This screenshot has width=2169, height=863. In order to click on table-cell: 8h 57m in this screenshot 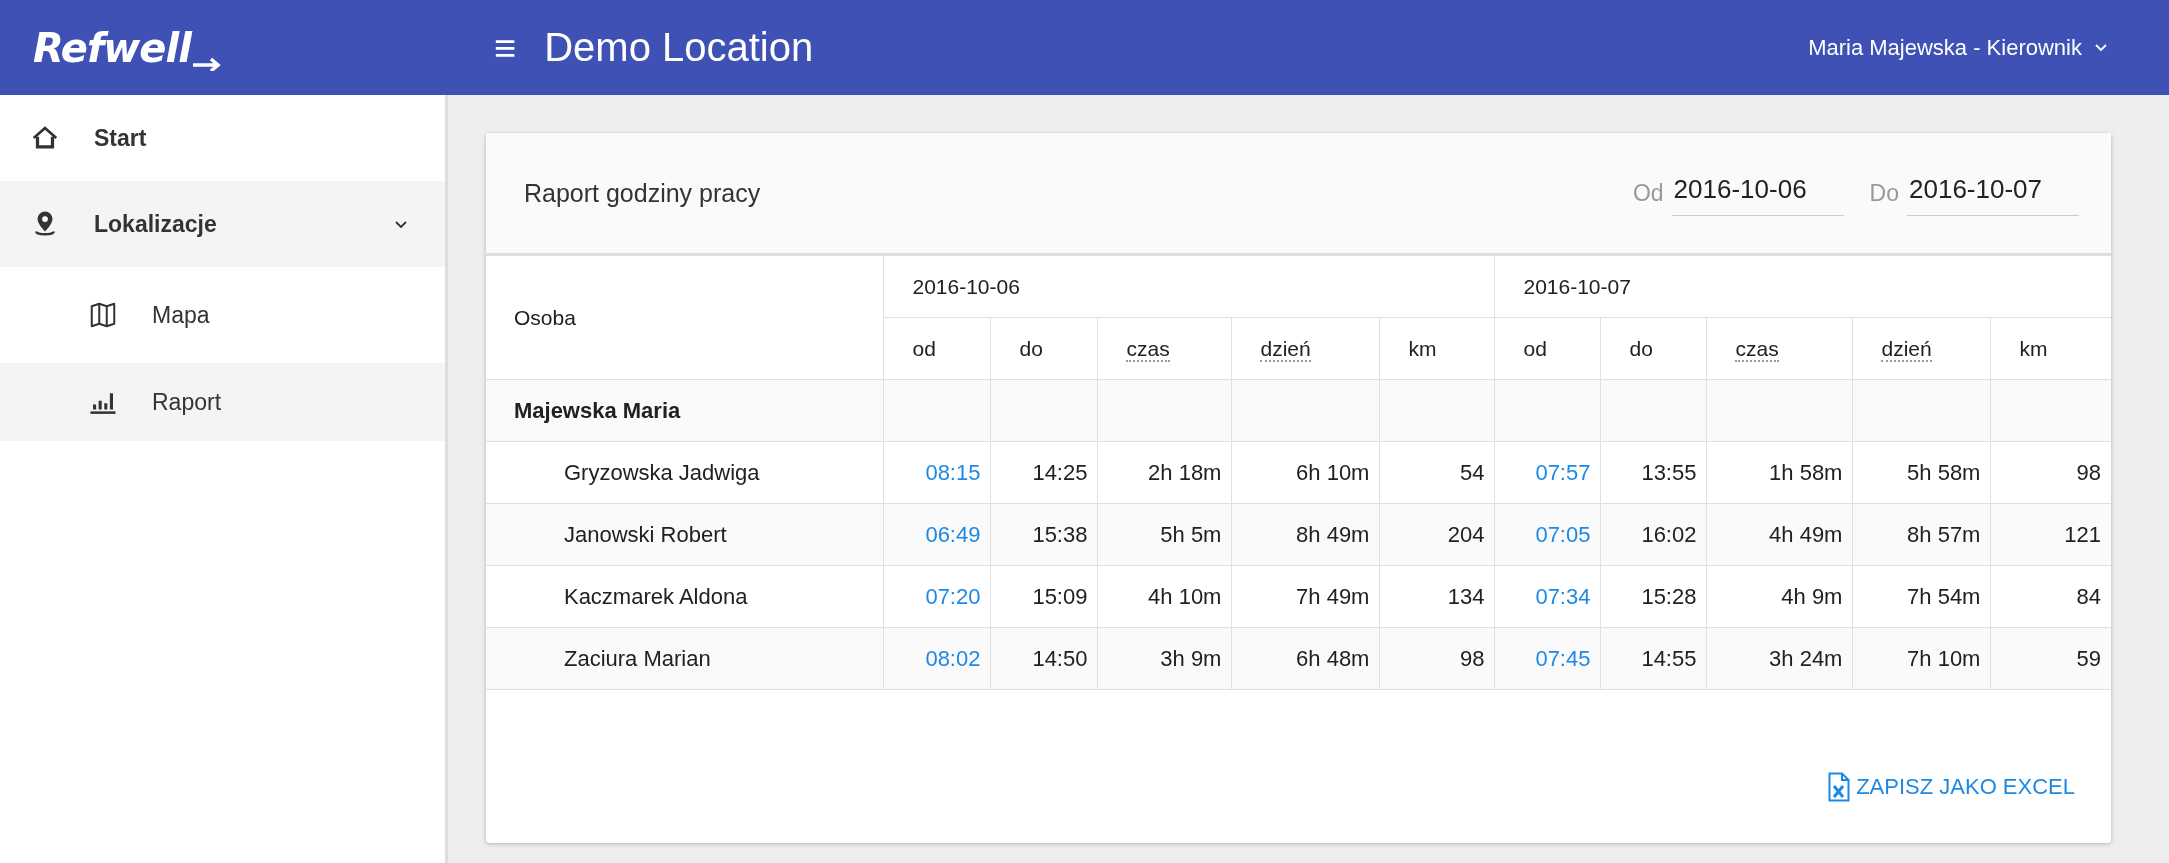, I will do `click(1921, 534)`.